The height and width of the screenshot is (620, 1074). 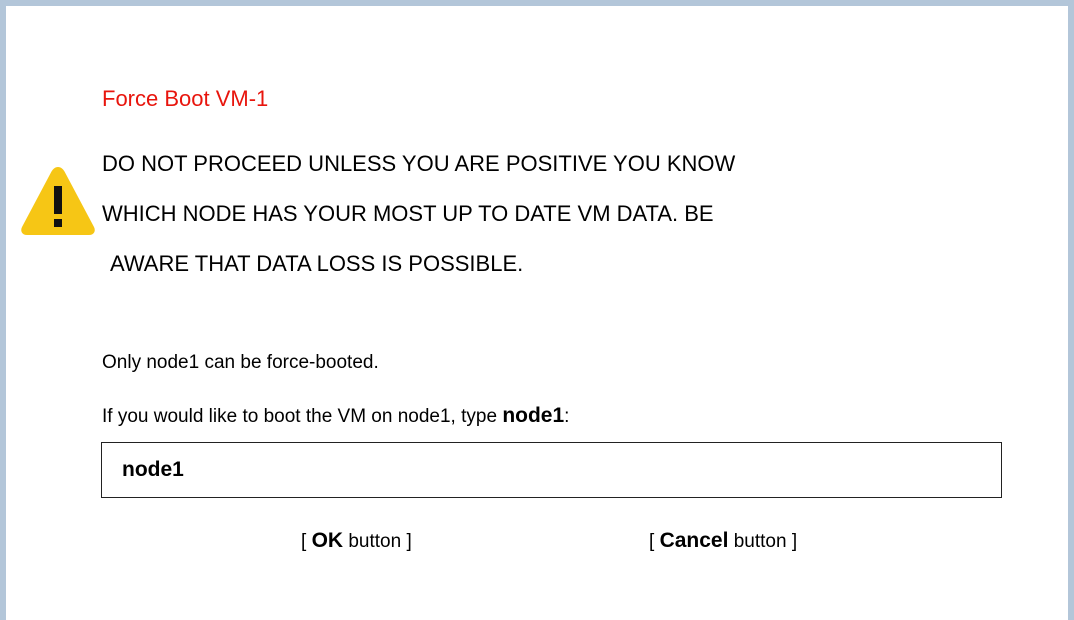 What do you see at coordinates (654, 541) in the screenshot?
I see `cancel-button-open: [` at bounding box center [654, 541].